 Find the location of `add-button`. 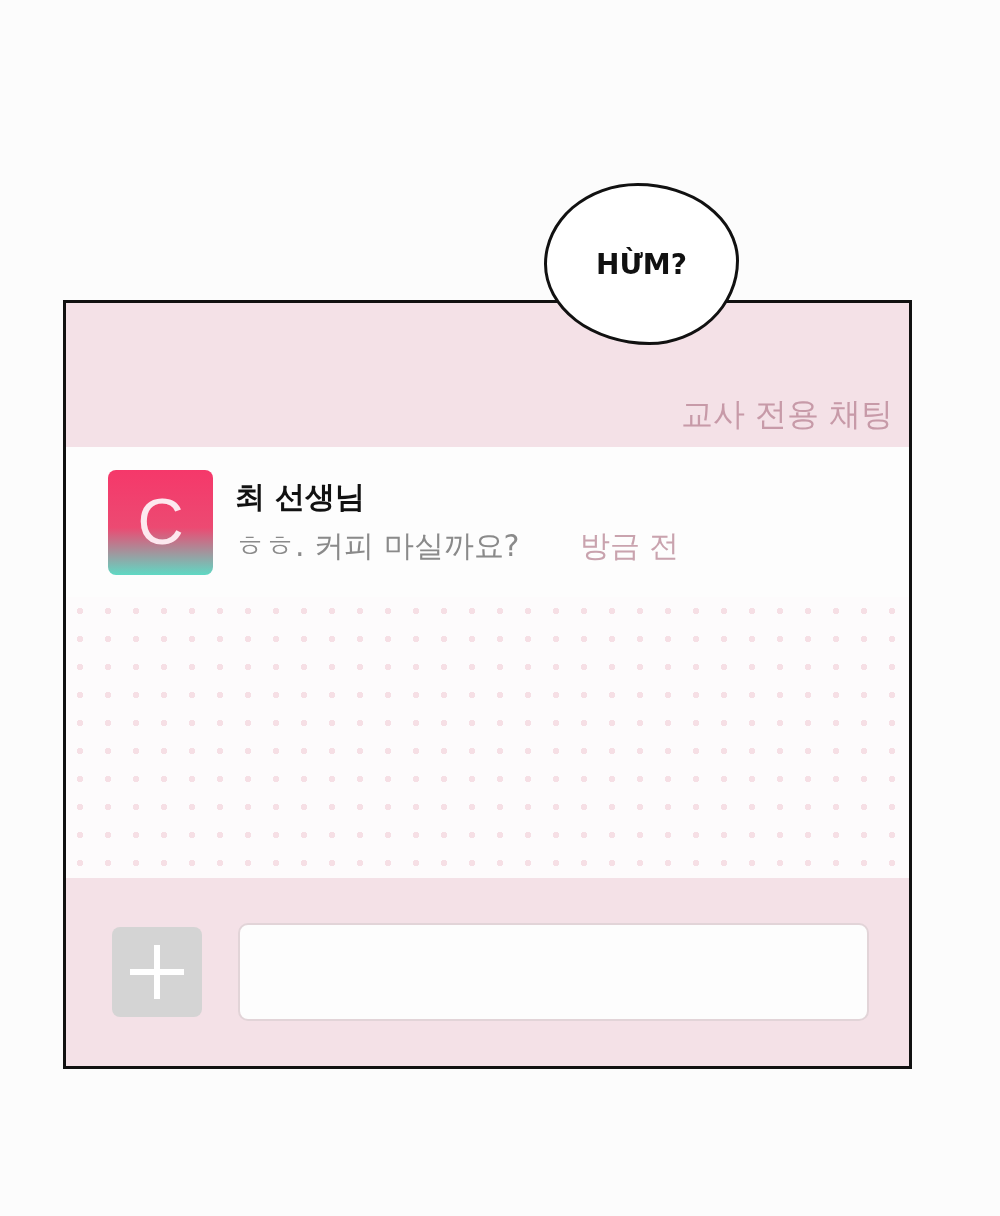

add-button is located at coordinates (157, 972).